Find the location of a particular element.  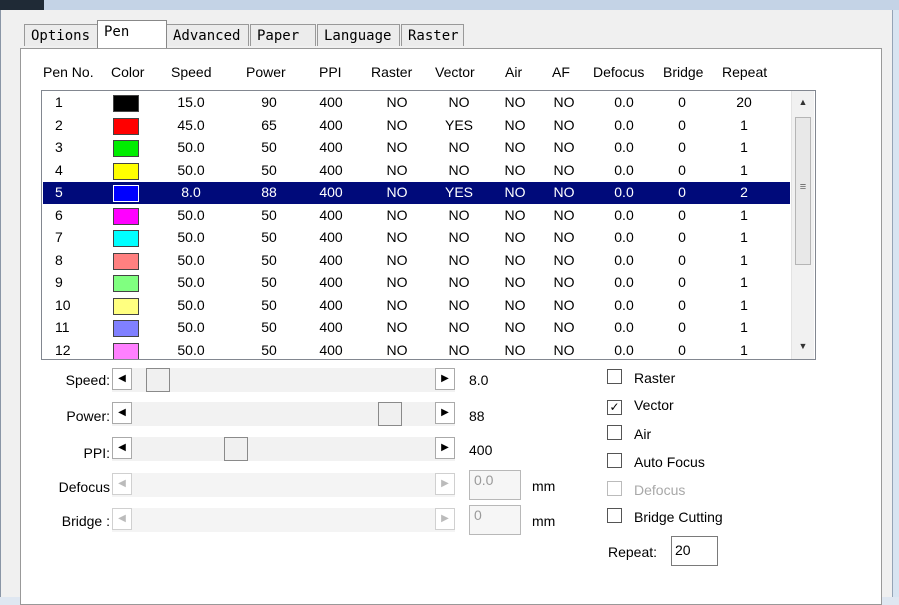

auto-focus-checkbox: Auto Focus is located at coordinates (656, 463).